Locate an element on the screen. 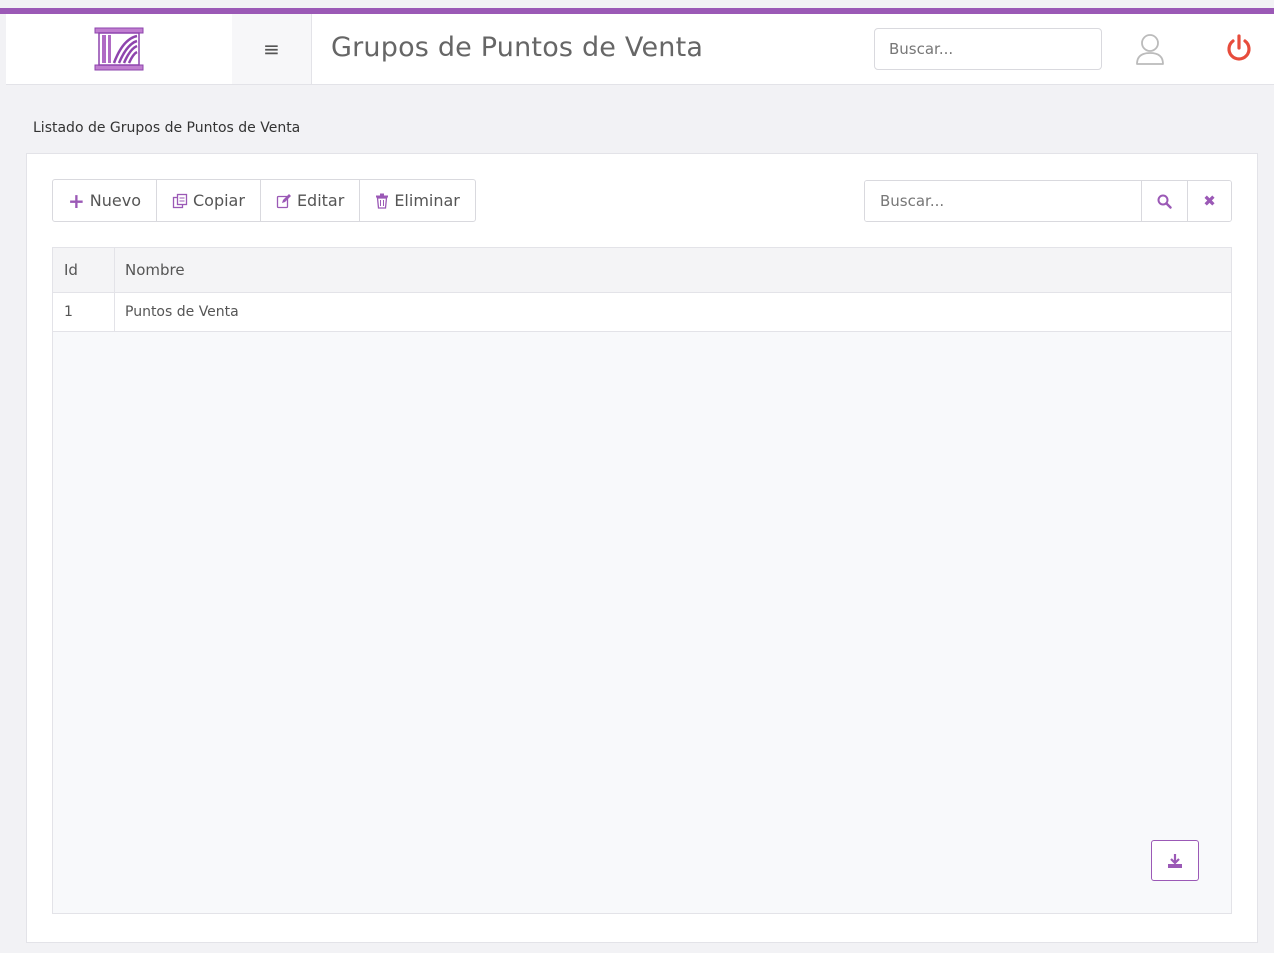  logo is located at coordinates (119, 49).